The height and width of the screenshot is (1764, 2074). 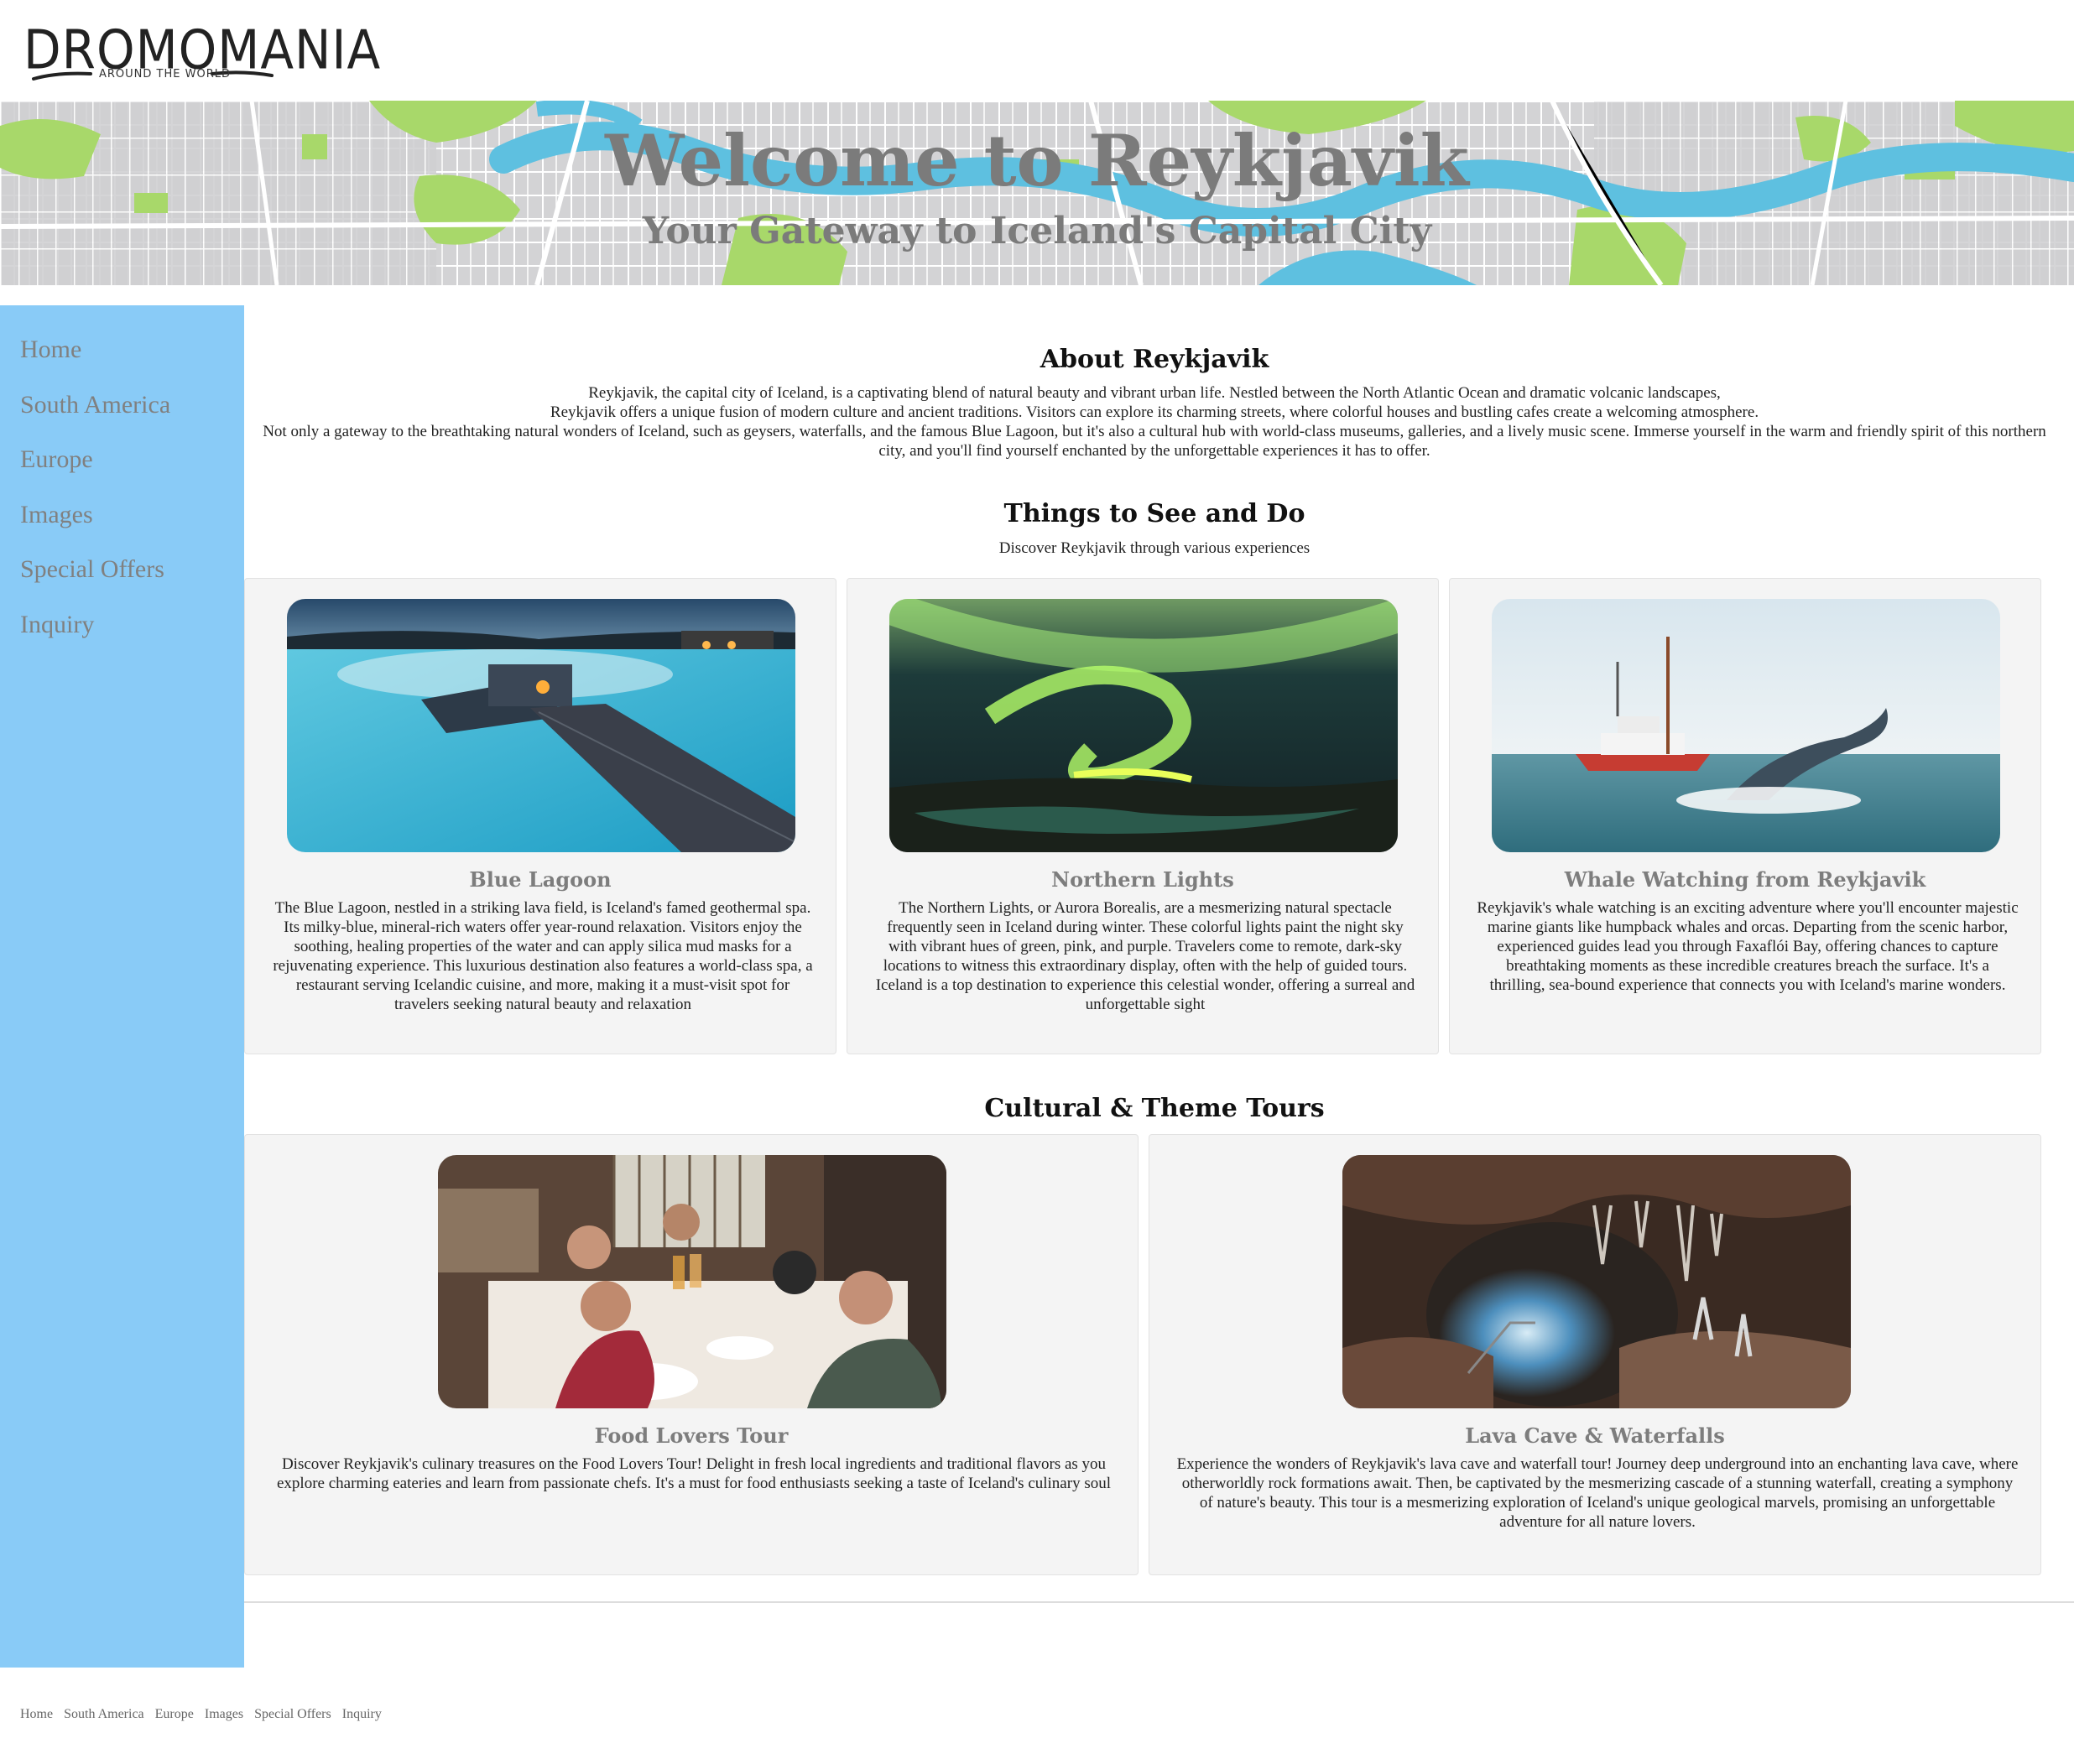 I want to click on whale-watching-image, so click(x=1746, y=725).